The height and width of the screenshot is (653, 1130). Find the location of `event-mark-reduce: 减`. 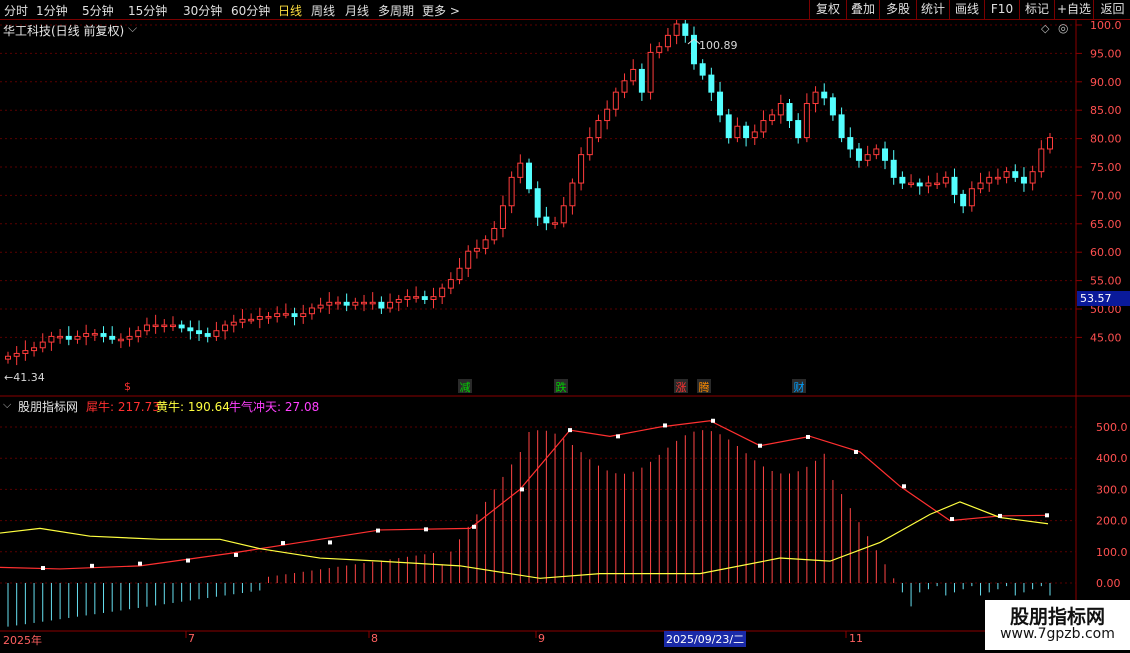

event-mark-reduce: 减 is located at coordinates (465, 386).